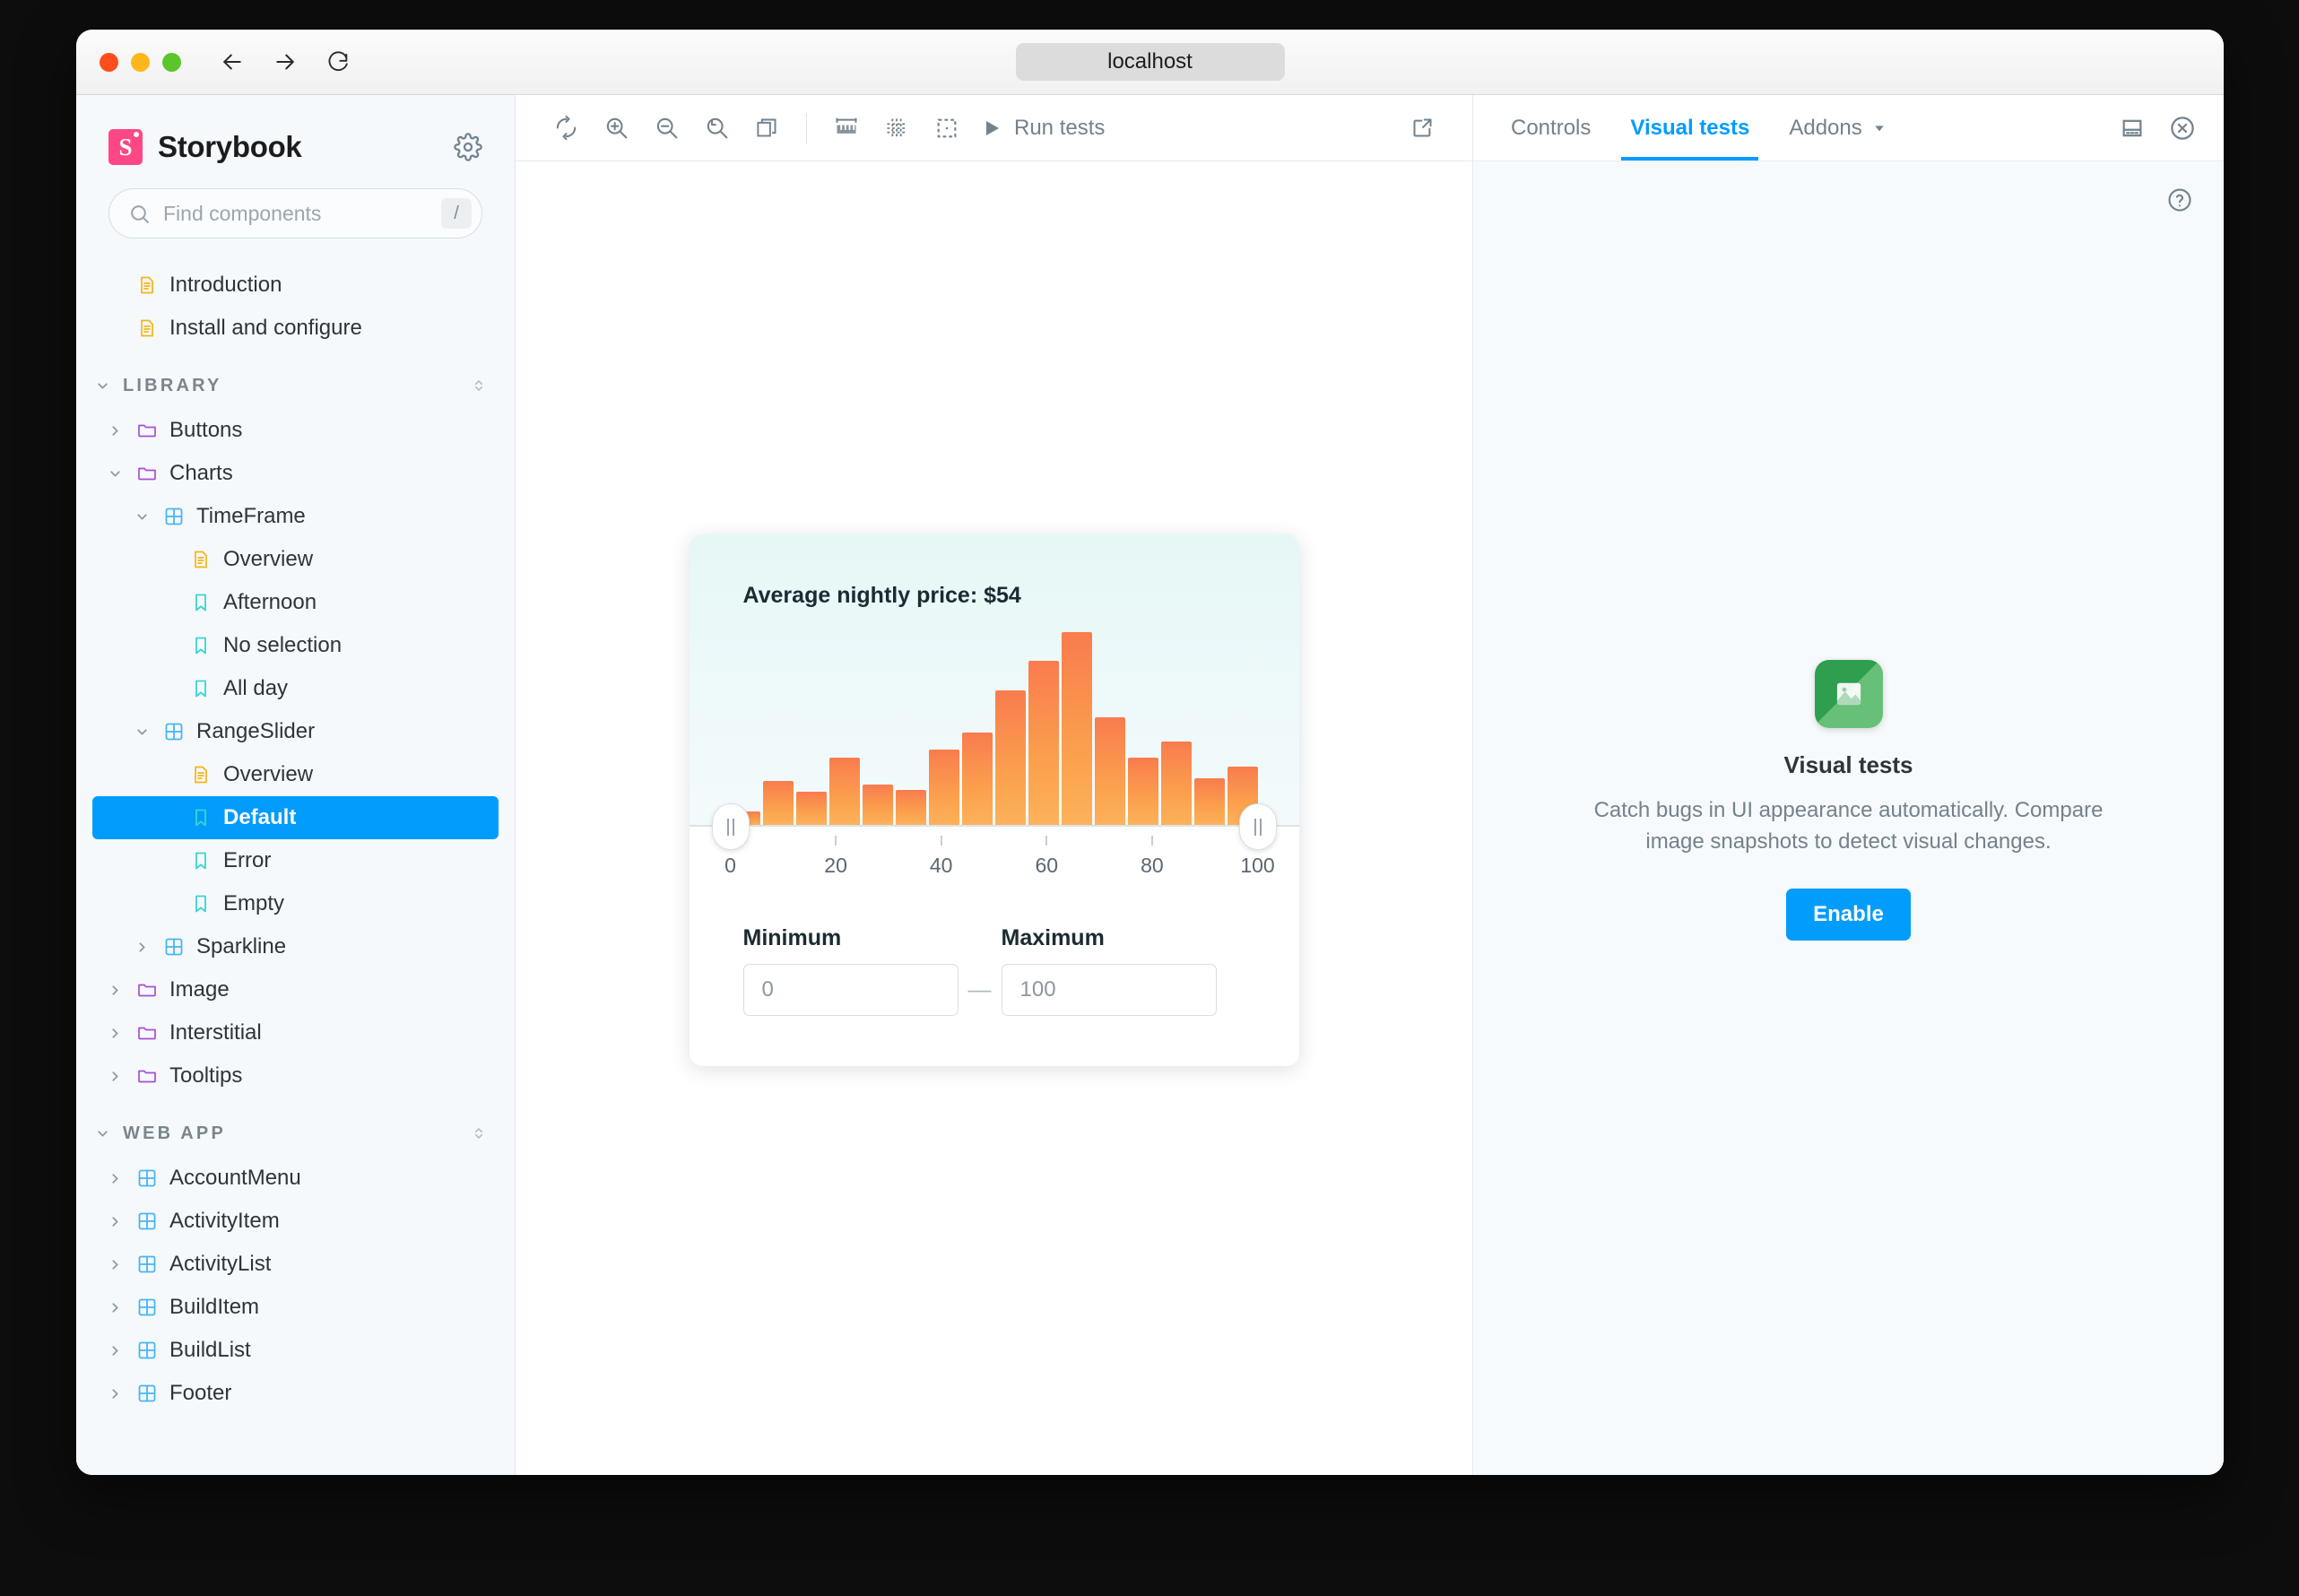 The image size is (2299, 1596). What do you see at coordinates (295, 645) in the screenshot?
I see `sidebar-item-no-selection: No selection` at bounding box center [295, 645].